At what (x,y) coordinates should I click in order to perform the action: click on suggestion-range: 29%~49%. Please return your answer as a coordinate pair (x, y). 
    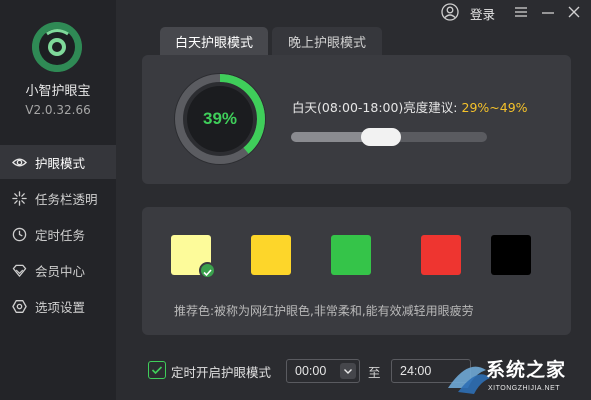
    Looking at the image, I should click on (494, 107).